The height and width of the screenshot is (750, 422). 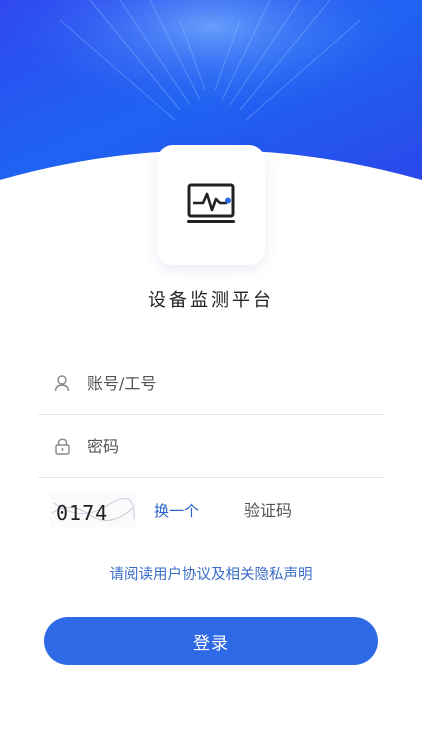 What do you see at coordinates (227, 383) in the screenshot?
I see `account-input` at bounding box center [227, 383].